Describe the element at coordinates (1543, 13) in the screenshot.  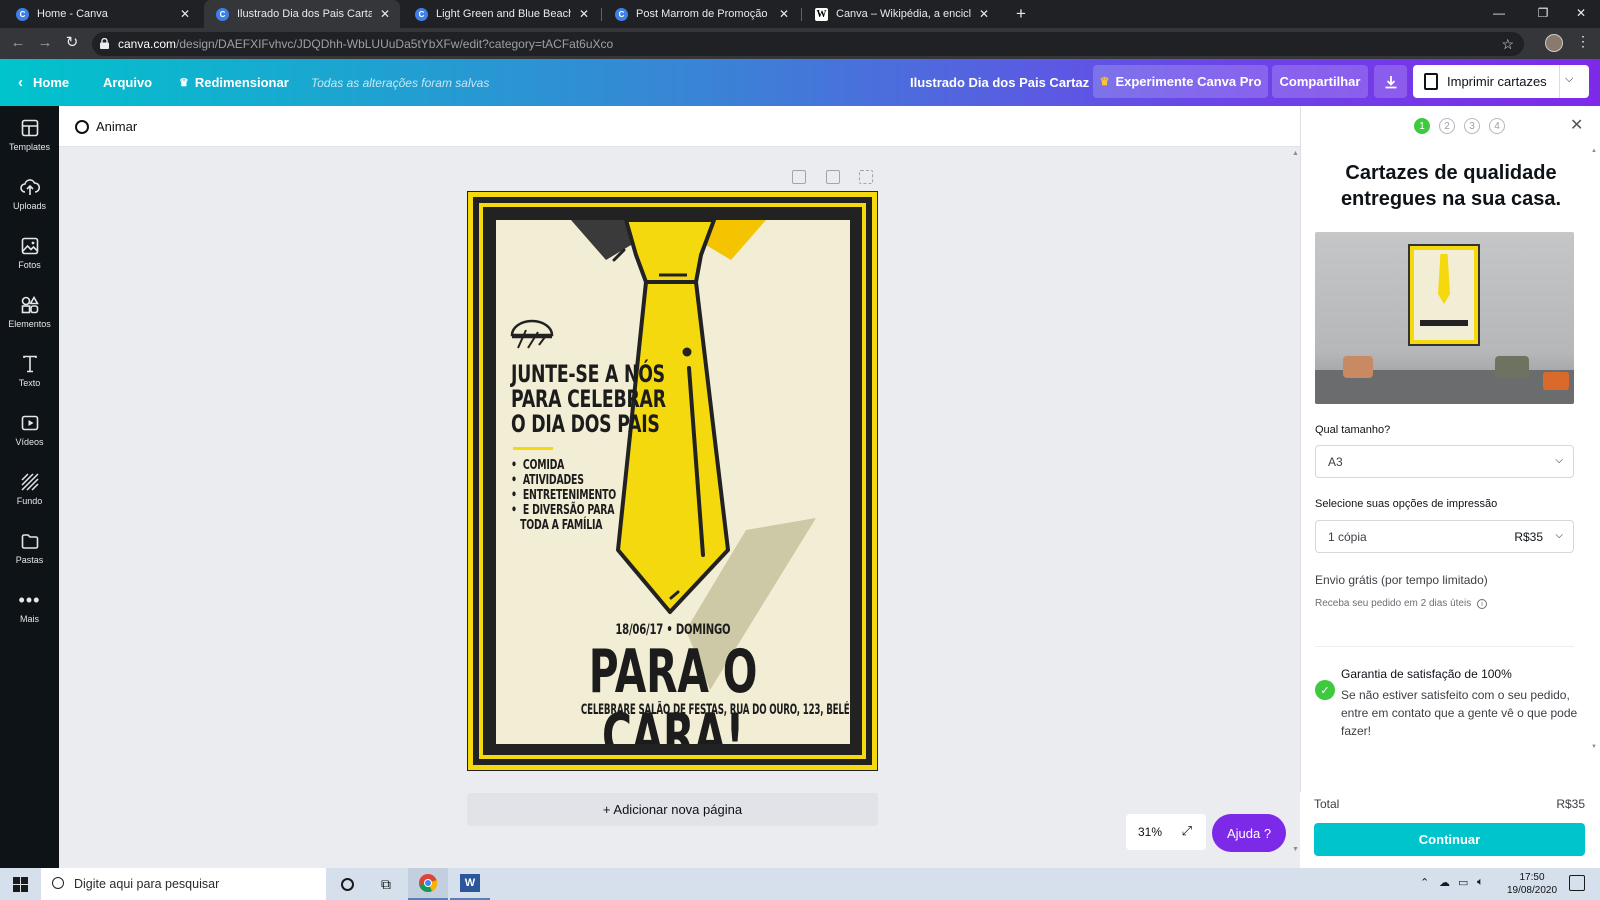
I see `restore-icon: ❐` at that location.